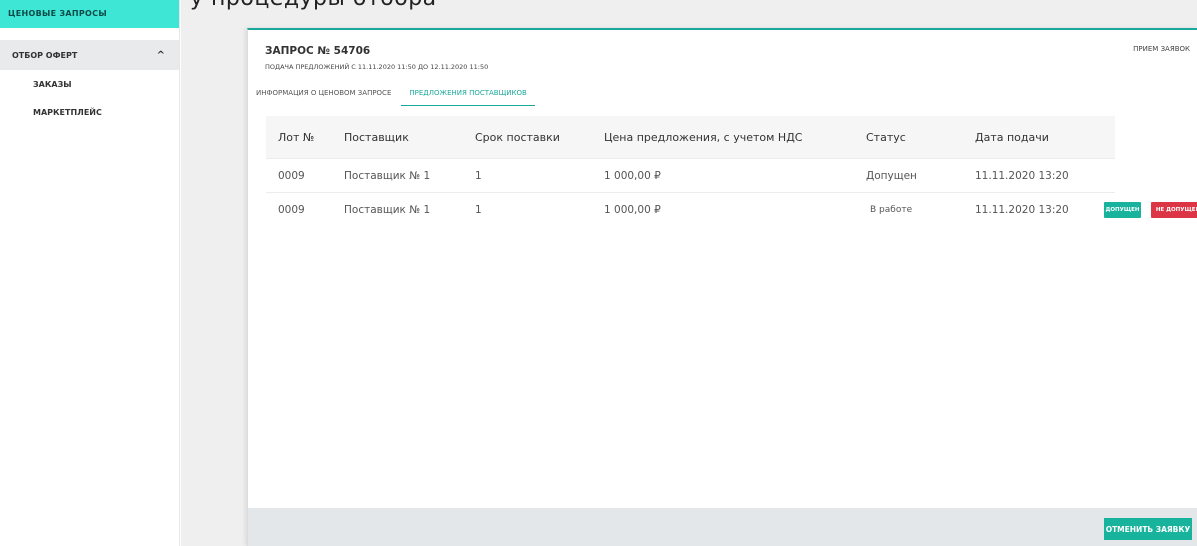  I want to click on sidebar-group-offer-selection: ОТБОР ОФЕРТ ^, so click(89, 55).